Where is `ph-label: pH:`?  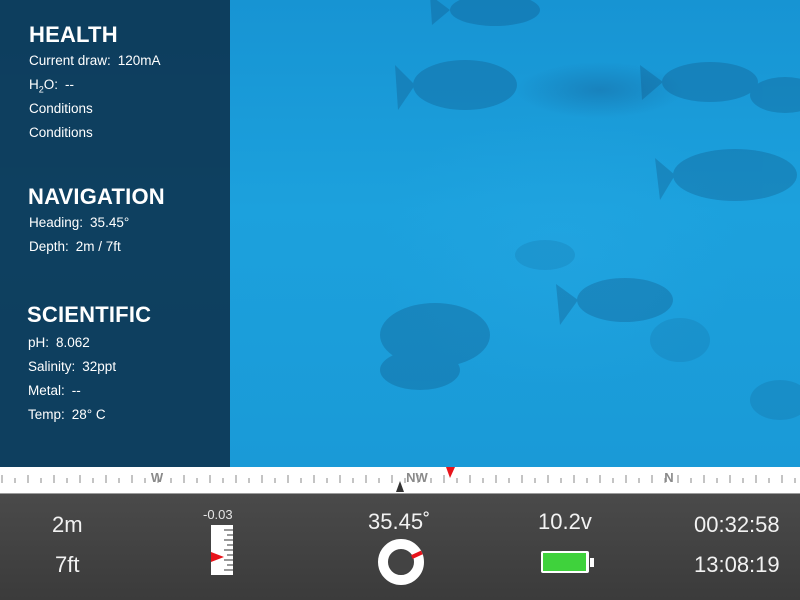
ph-label: pH: is located at coordinates (39, 342).